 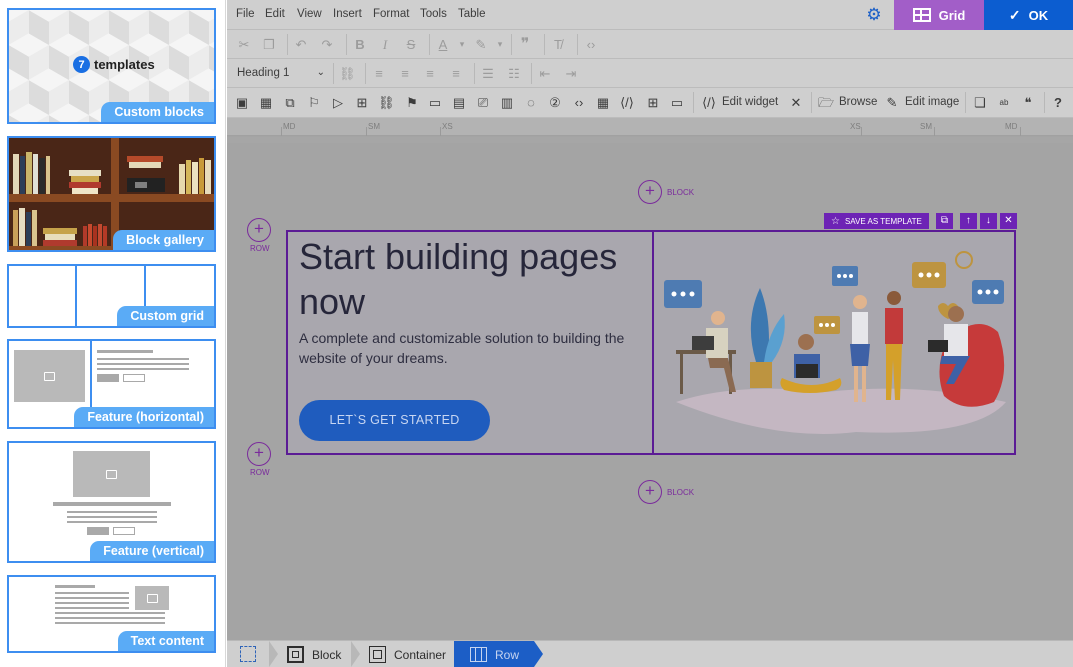 What do you see at coordinates (968, 221) in the screenshot?
I see `arrow-up-icon: ↑` at bounding box center [968, 221].